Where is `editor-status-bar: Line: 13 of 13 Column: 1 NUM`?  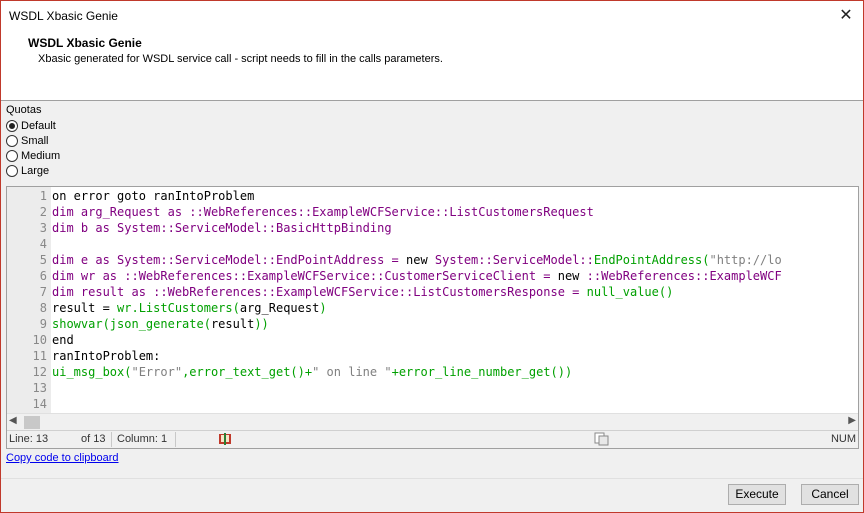 editor-status-bar: Line: 13 of 13 Column: 1 NUM is located at coordinates (432, 439).